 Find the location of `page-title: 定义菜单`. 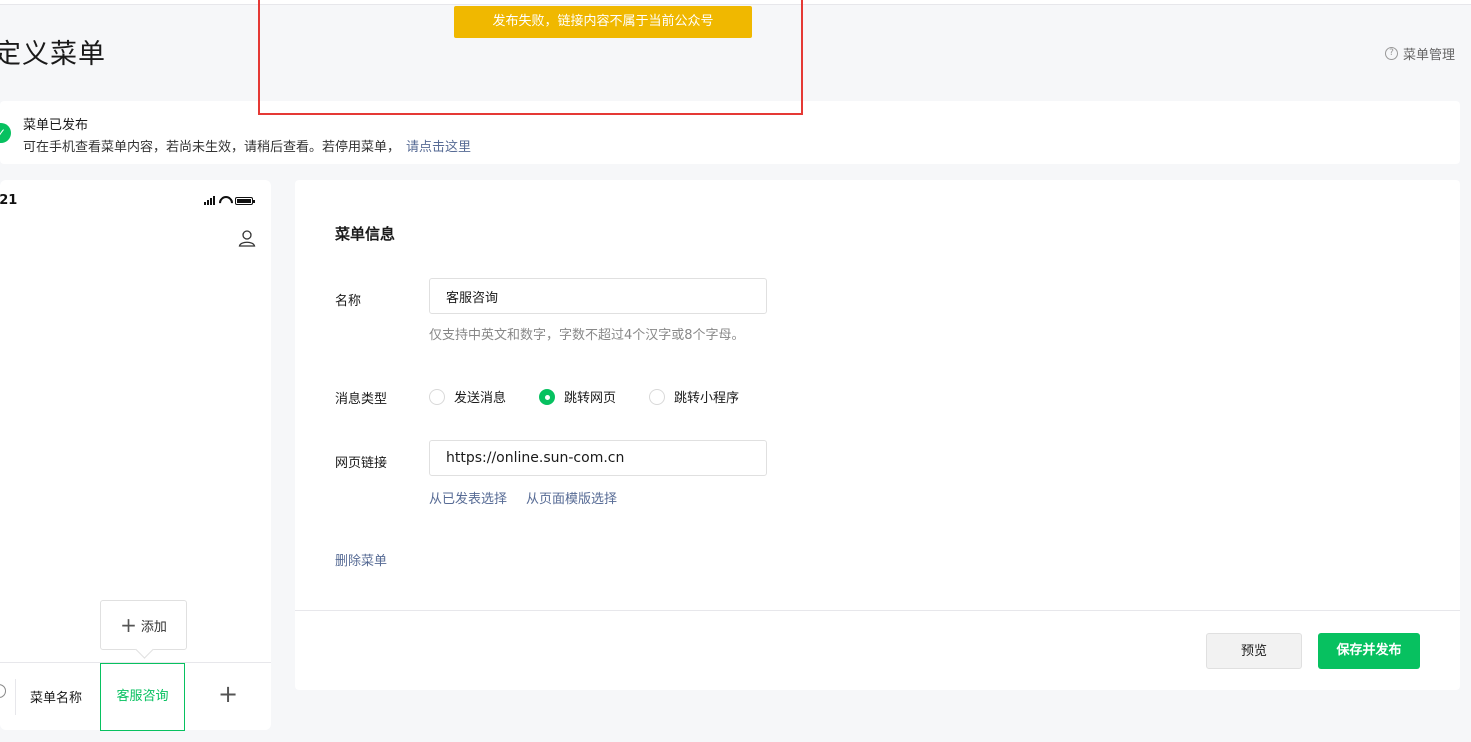

page-title: 定义菜单 is located at coordinates (53, 54).